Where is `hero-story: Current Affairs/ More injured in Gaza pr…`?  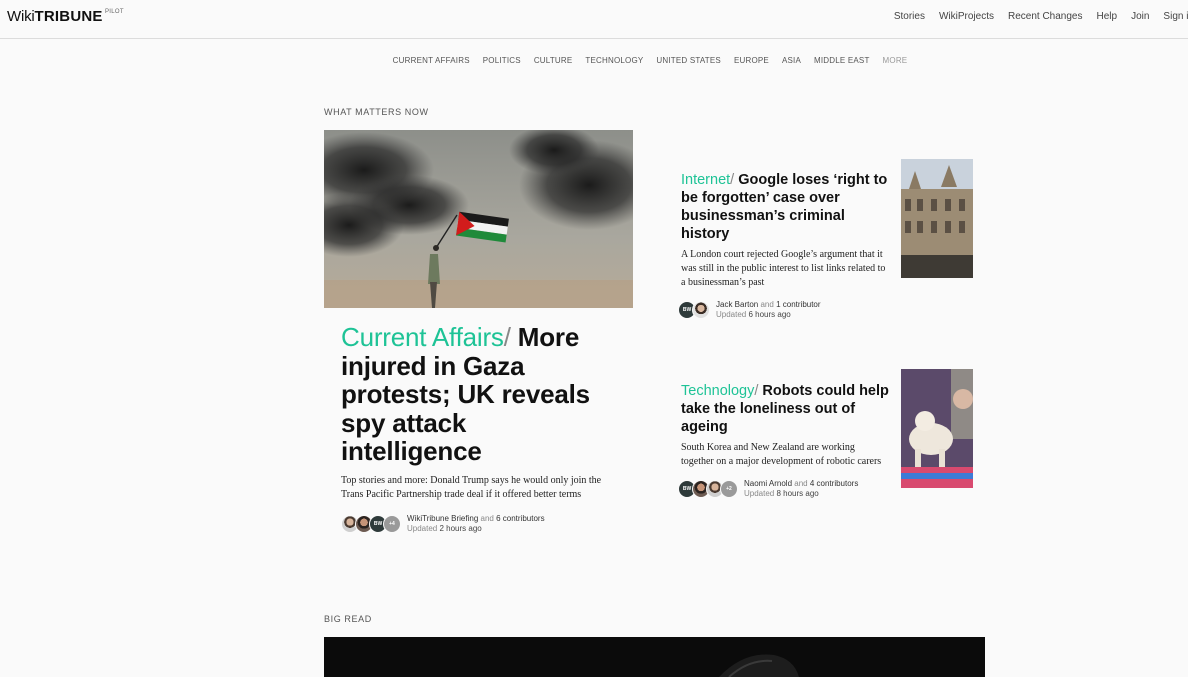
hero-story: Current Affairs/ More injured in Gaza pr… is located at coordinates (476, 428).